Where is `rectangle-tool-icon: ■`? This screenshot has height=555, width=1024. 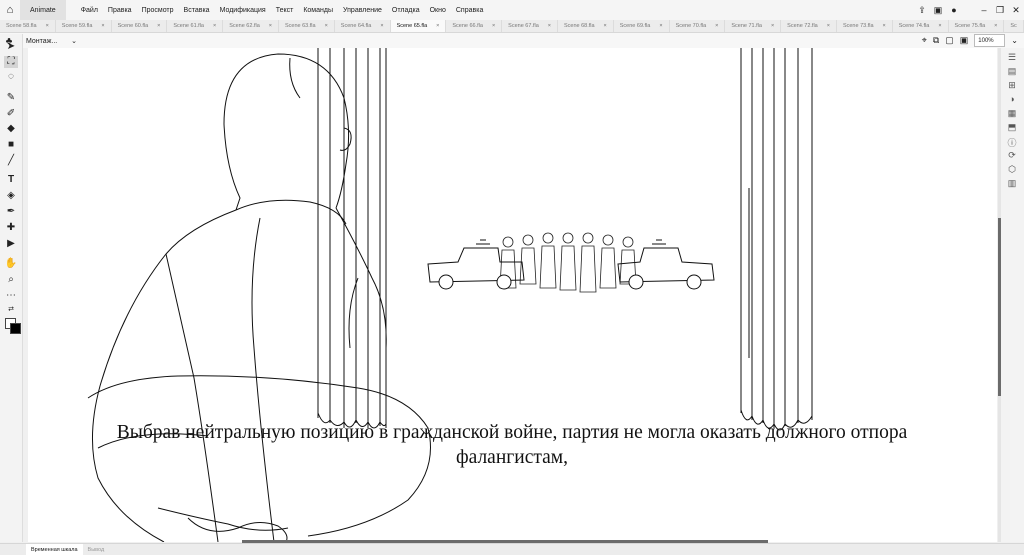 rectangle-tool-icon: ■ is located at coordinates (11, 145).